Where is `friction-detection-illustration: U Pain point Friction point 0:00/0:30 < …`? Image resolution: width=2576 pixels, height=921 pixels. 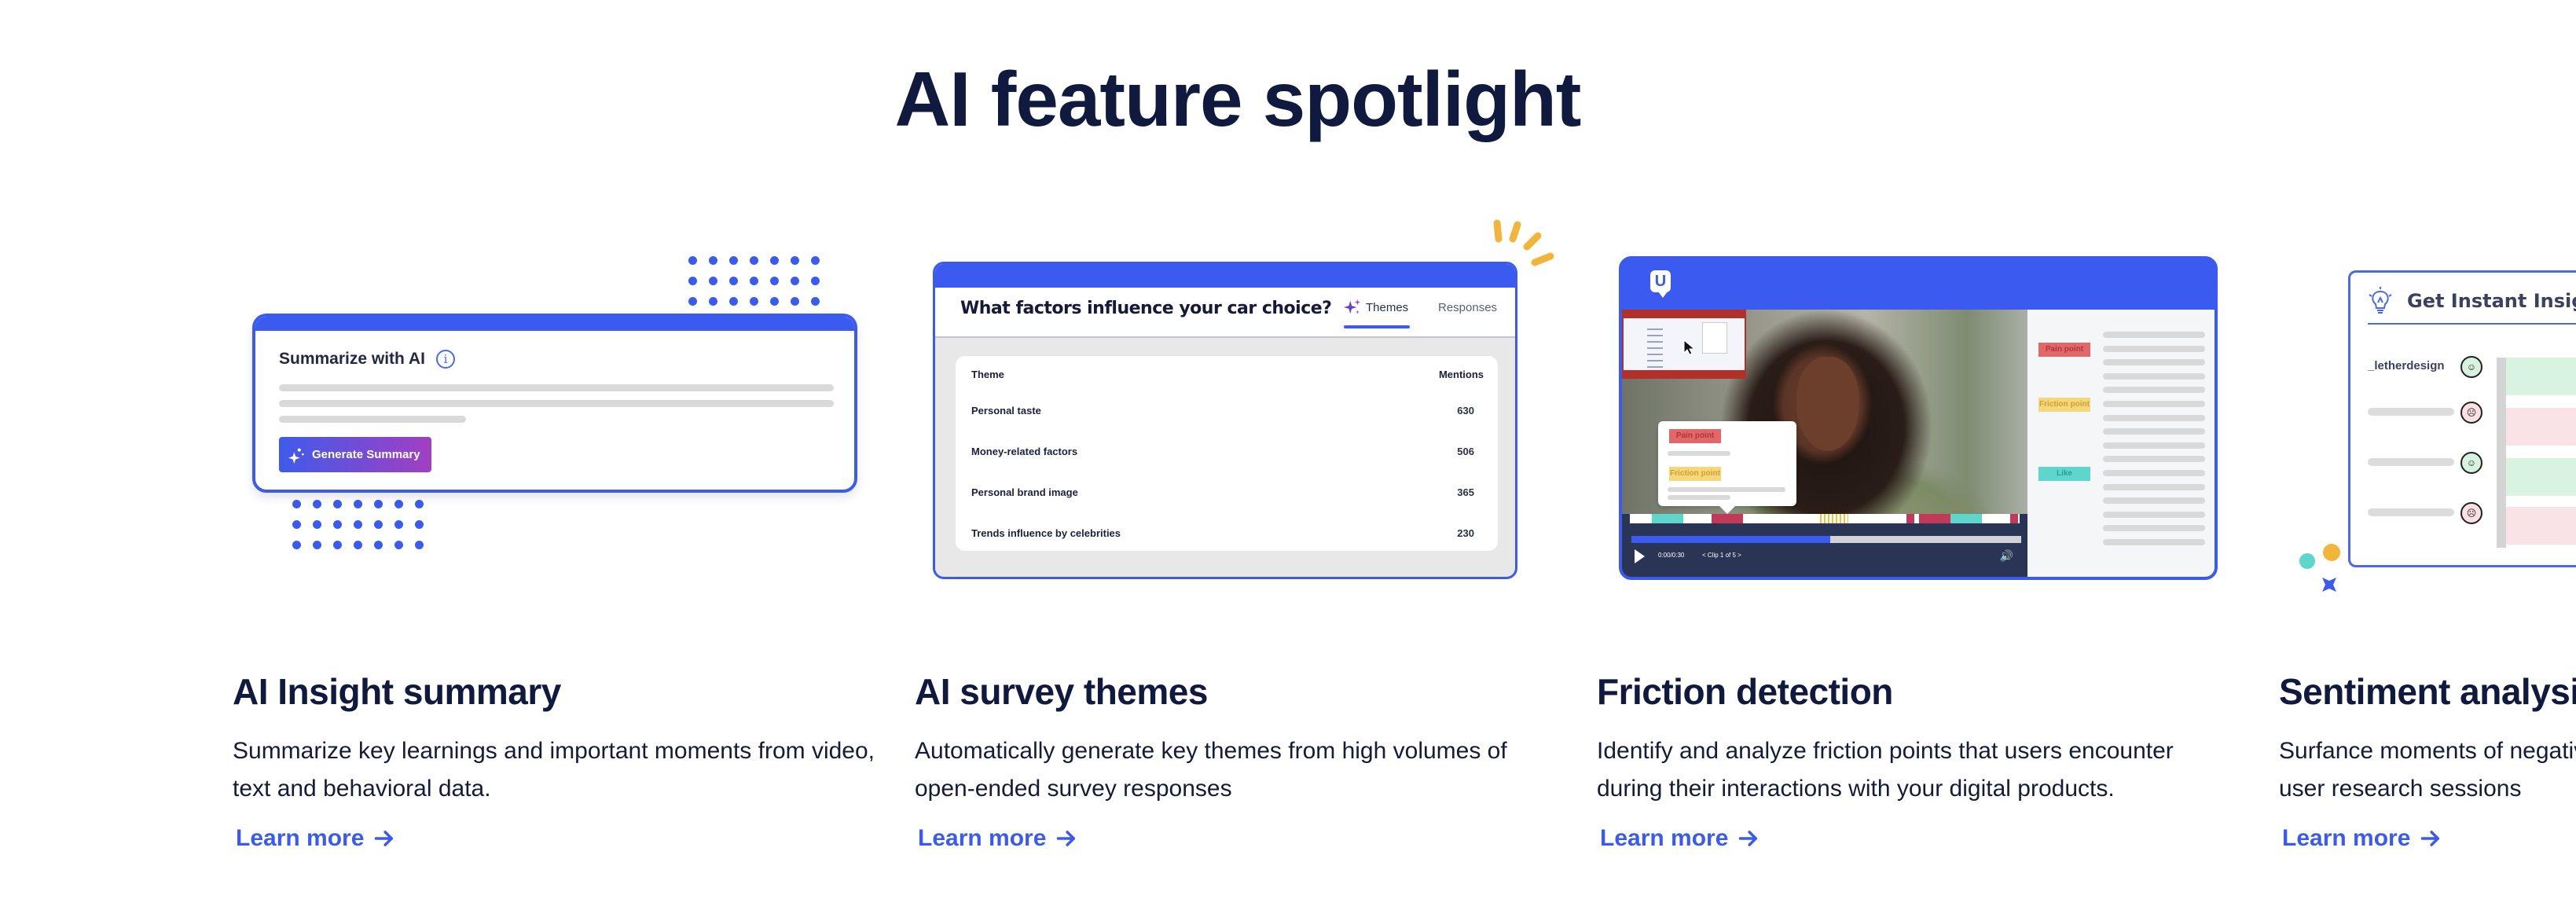 friction-detection-illustration: U Pain point Friction point 0:00/0:30 < … is located at coordinates (1919, 418).